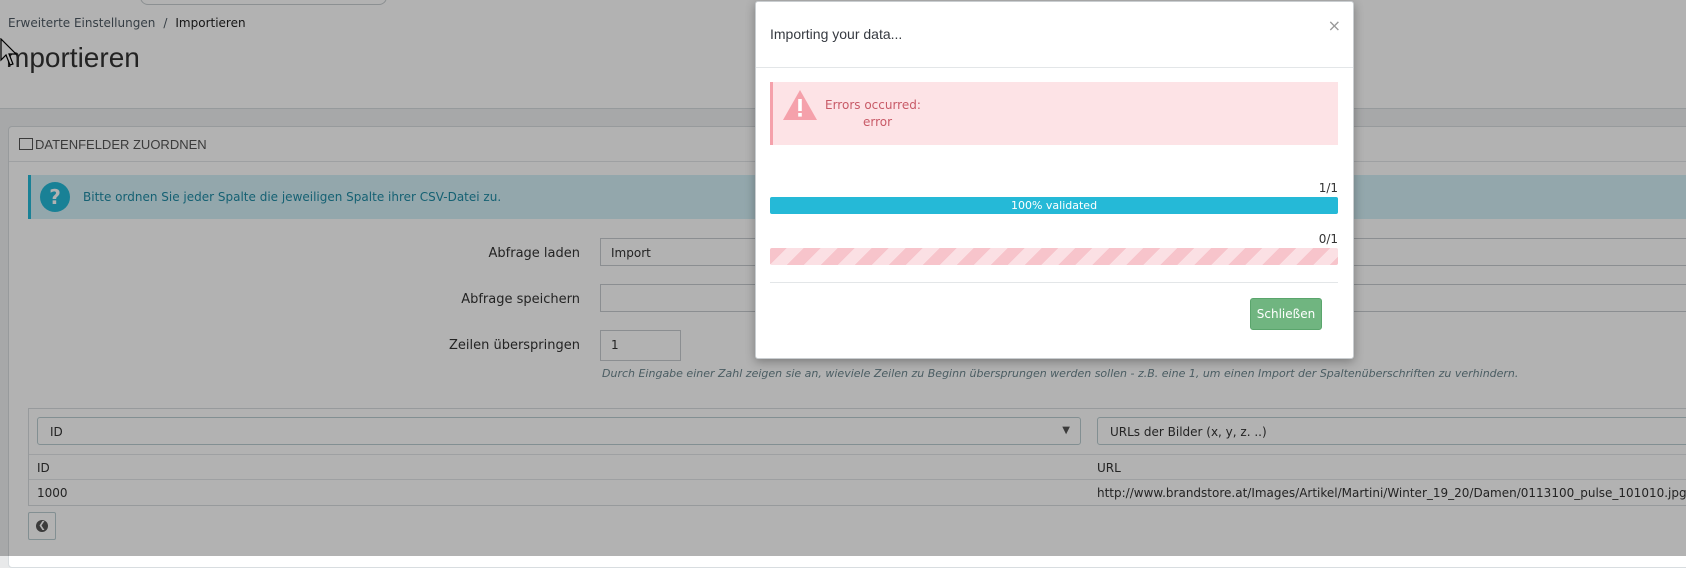 The width and height of the screenshot is (1686, 568). I want to click on error-alert: Errors occurred: error, so click(1054, 113).